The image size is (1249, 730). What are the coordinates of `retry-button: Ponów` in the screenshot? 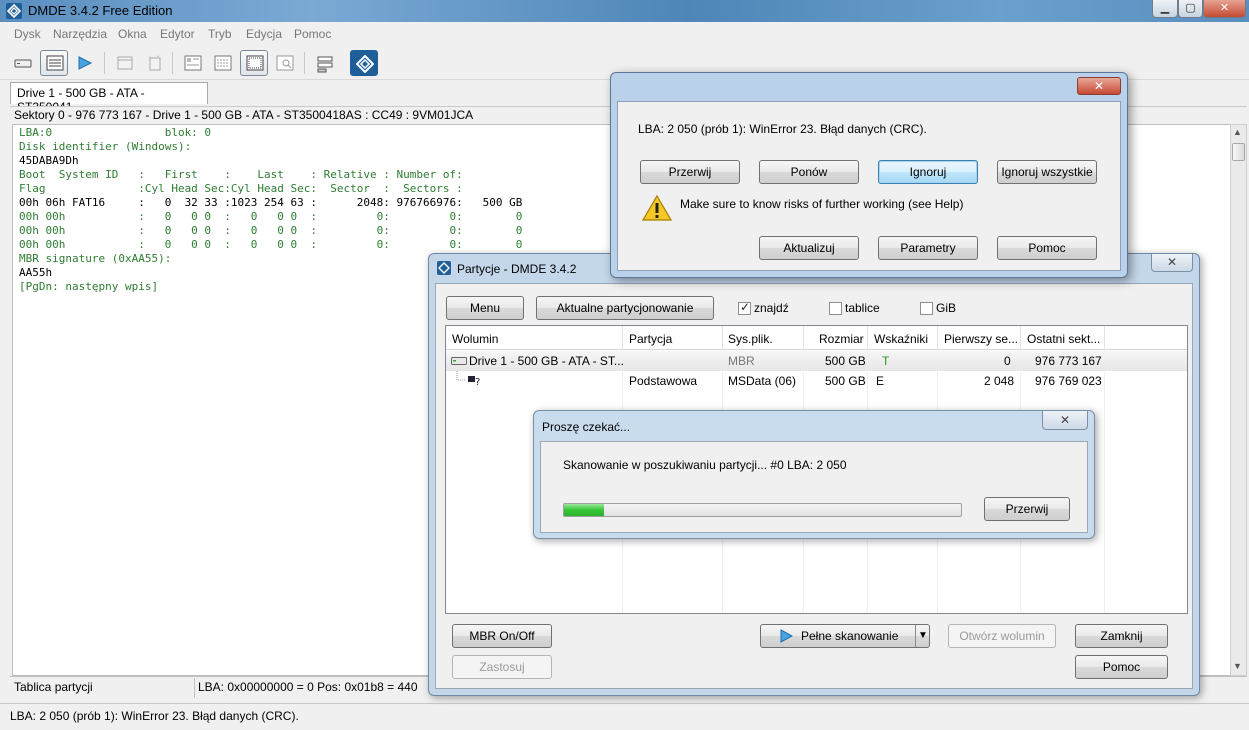 It's located at (809, 172).